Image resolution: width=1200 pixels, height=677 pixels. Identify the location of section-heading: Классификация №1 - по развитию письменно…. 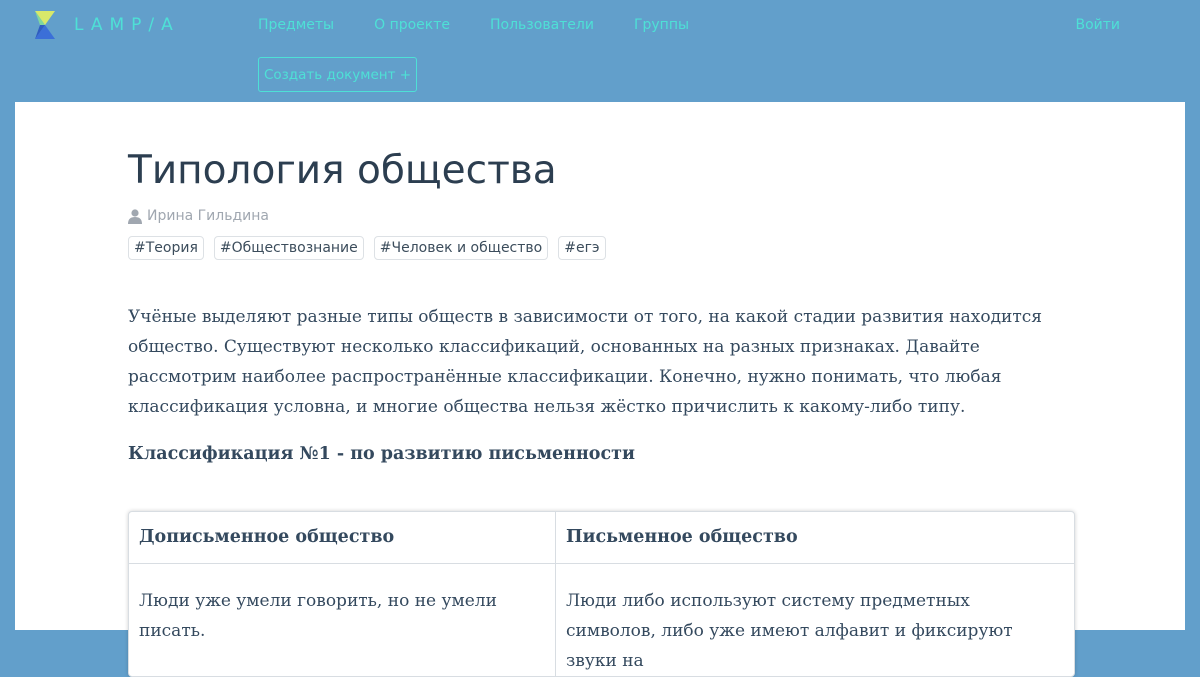
(381, 454).